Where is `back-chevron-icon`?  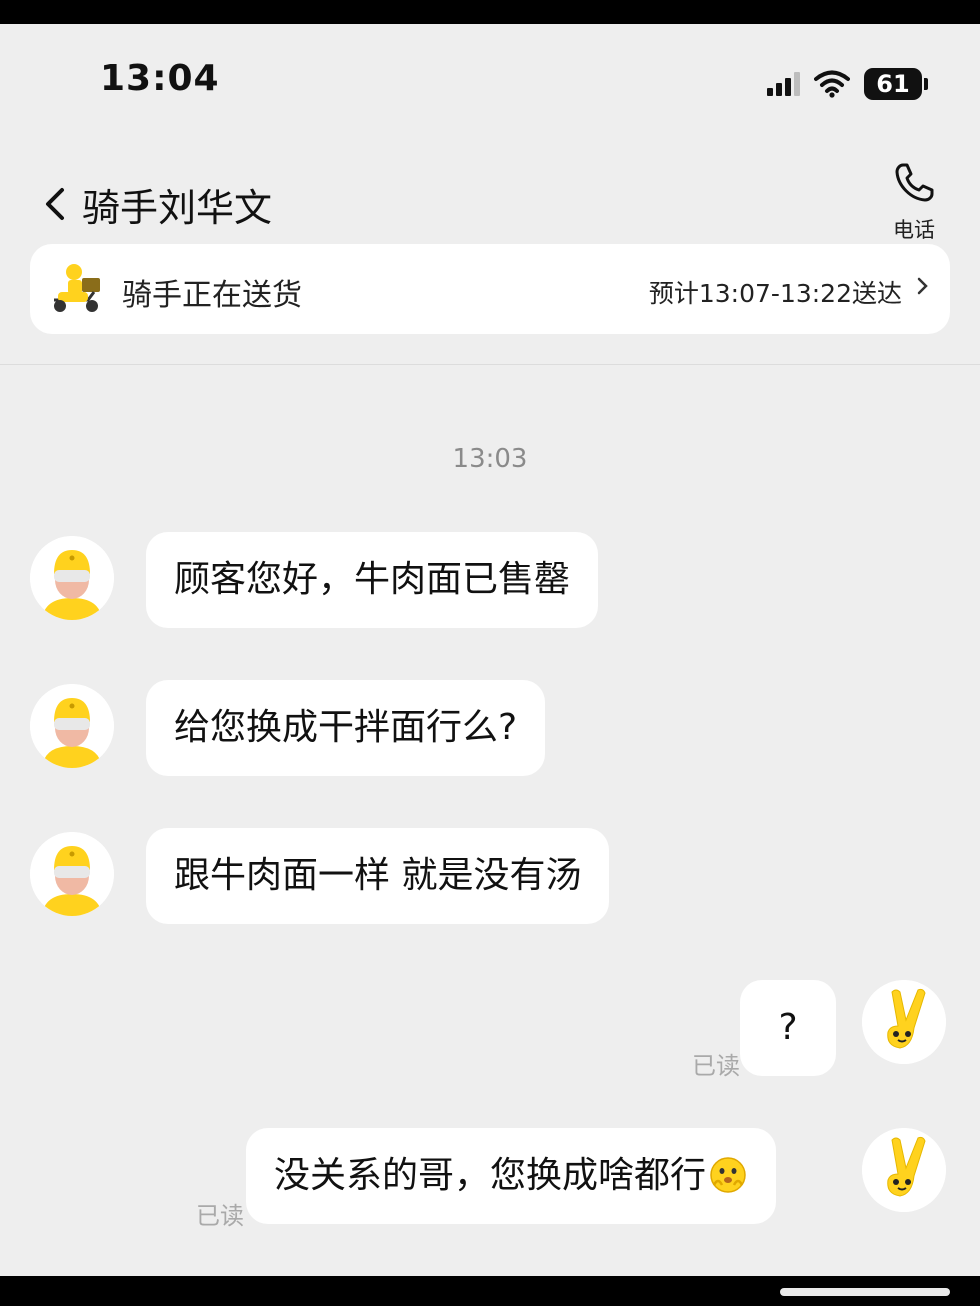 back-chevron-icon is located at coordinates (56, 204).